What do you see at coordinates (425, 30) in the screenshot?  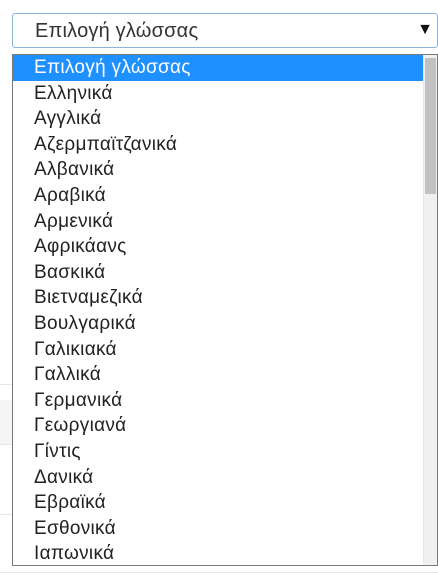 I see `triangle-down-icon: ▼` at bounding box center [425, 30].